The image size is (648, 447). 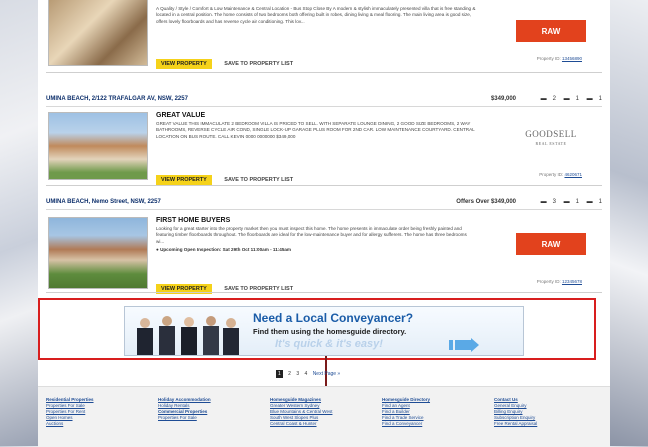 I want to click on property-id-link: 13456890, so click(x=572, y=58).